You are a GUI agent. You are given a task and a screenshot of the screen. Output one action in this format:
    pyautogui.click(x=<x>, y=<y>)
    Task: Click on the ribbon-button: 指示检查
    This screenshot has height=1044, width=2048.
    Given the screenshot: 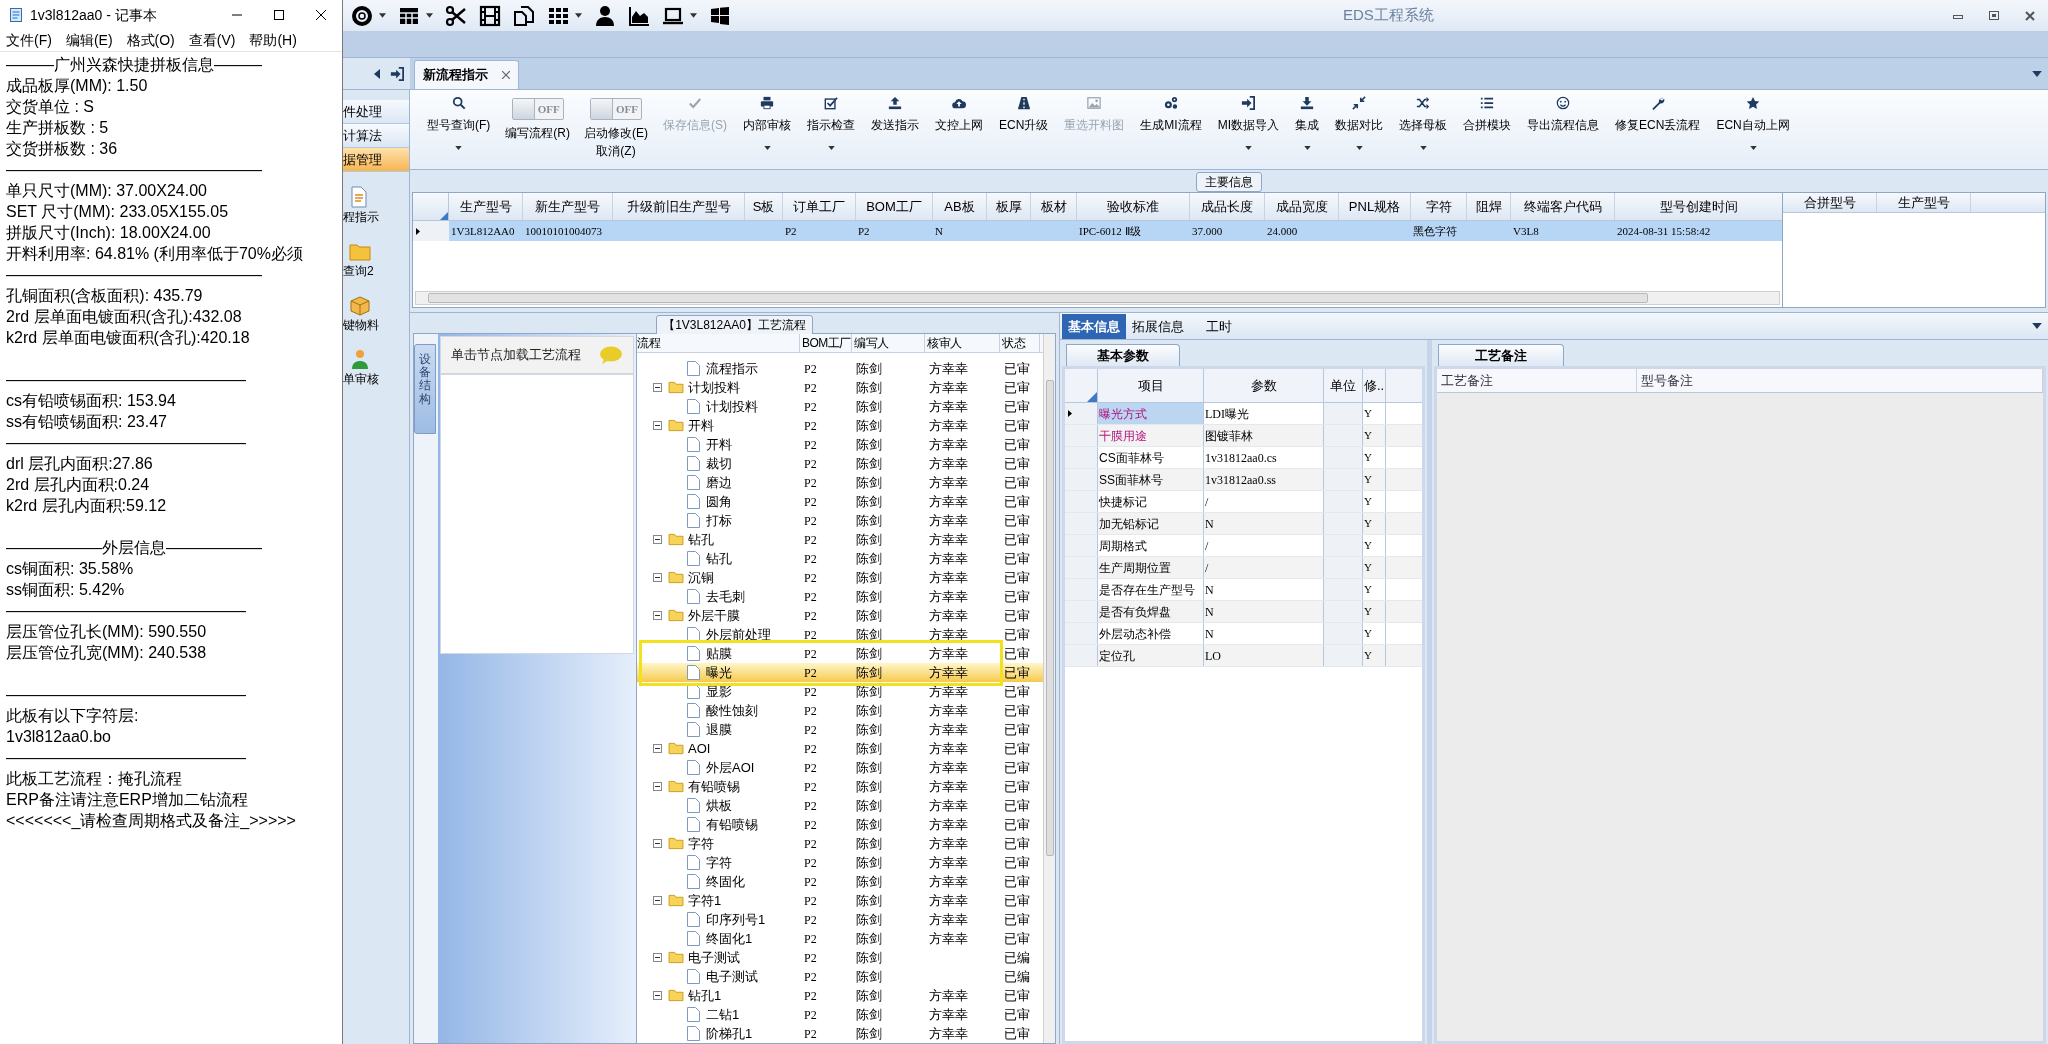 What is the action you would take?
    pyautogui.click(x=831, y=123)
    